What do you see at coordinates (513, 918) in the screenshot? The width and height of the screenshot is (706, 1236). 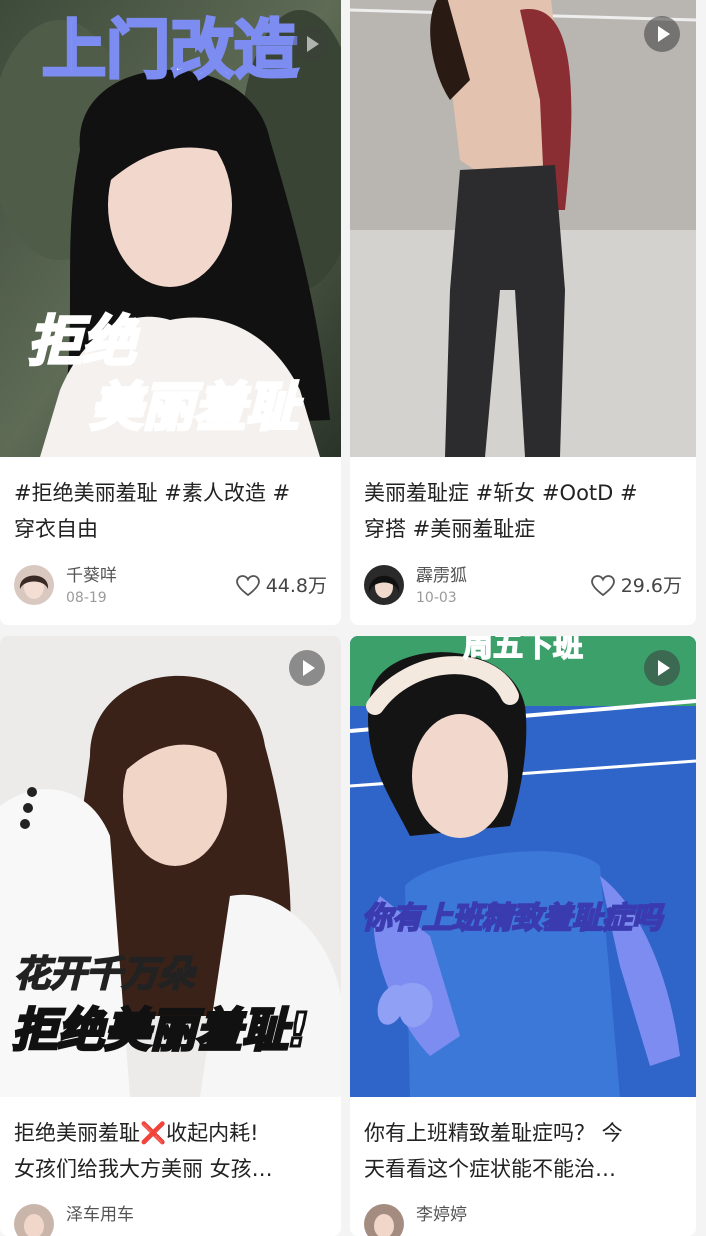 I see `overlay-line-1: 你有上班精致羞耻症吗` at bounding box center [513, 918].